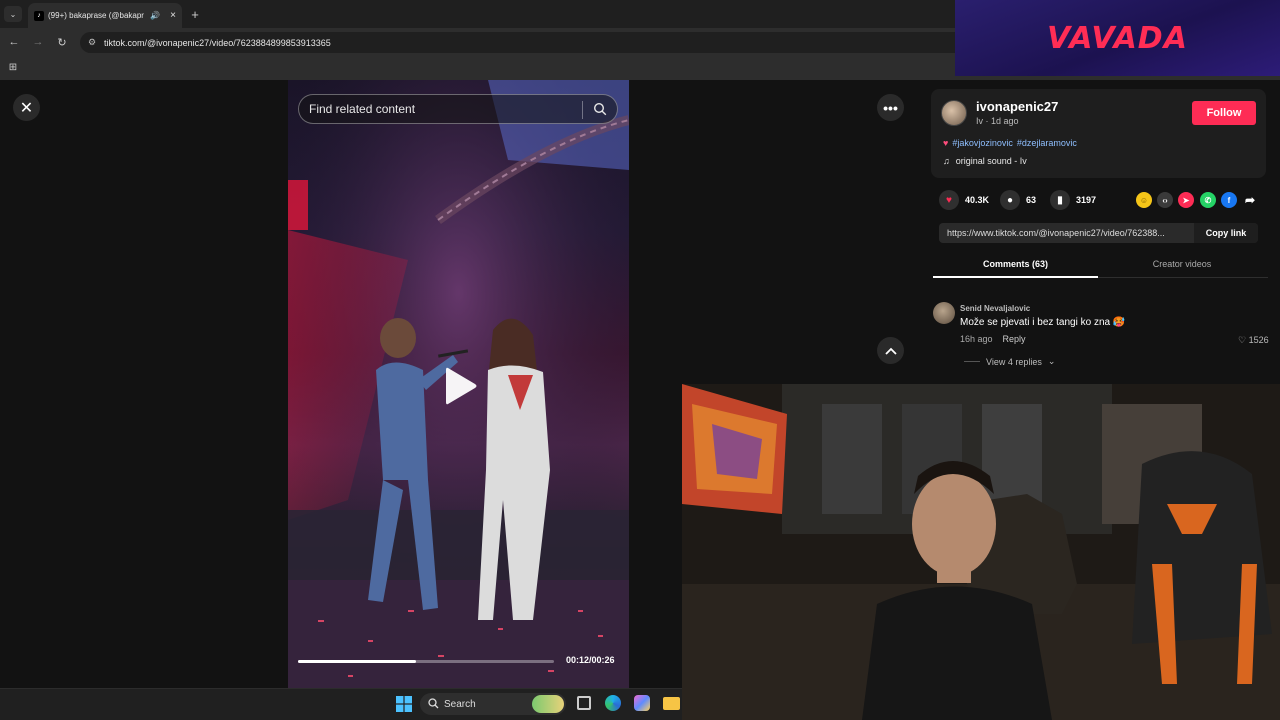 This screenshot has height=720, width=1280. What do you see at coordinates (977, 200) in the screenshot?
I see `like-count: 40.3K` at bounding box center [977, 200].